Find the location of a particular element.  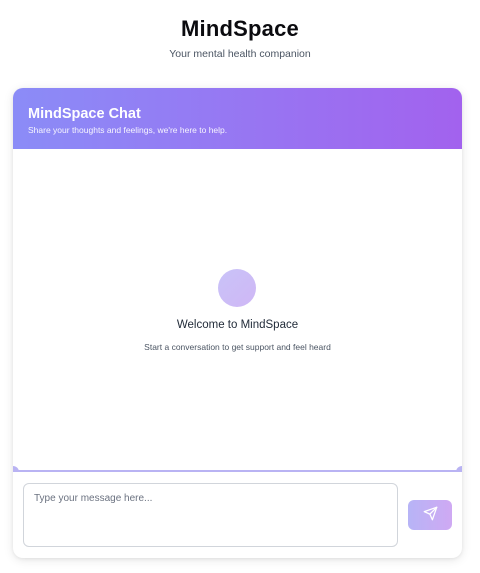

message-input is located at coordinates (210, 515).